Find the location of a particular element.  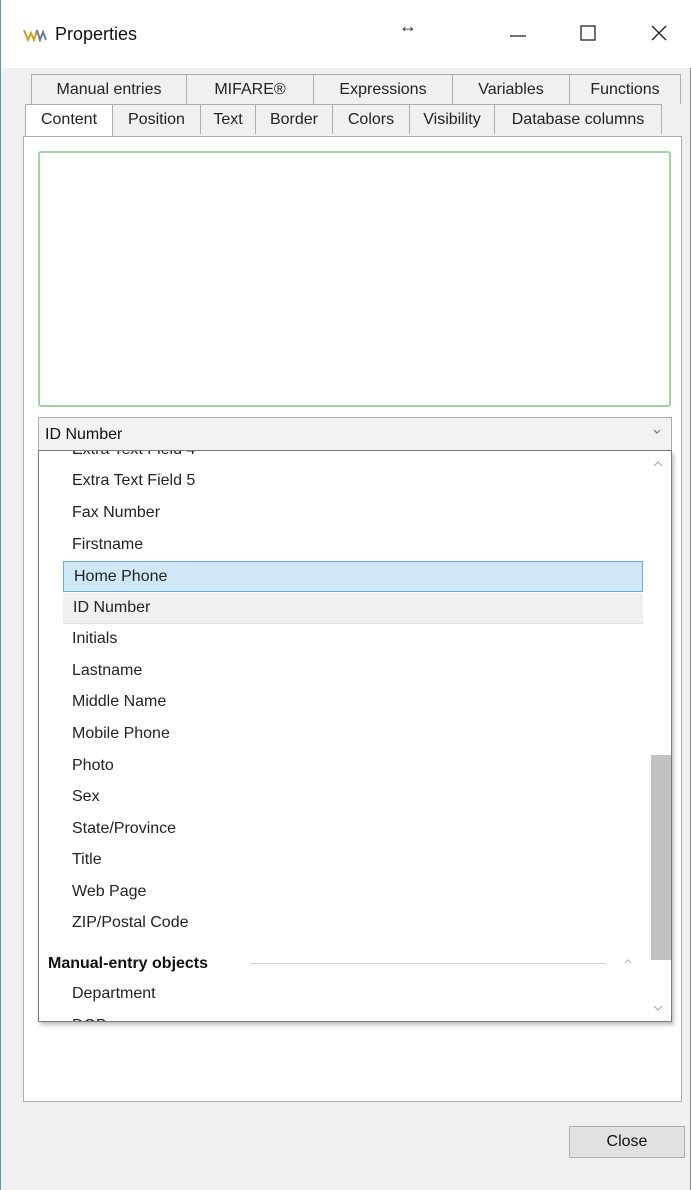

tab-variables: Variables is located at coordinates (511, 89).